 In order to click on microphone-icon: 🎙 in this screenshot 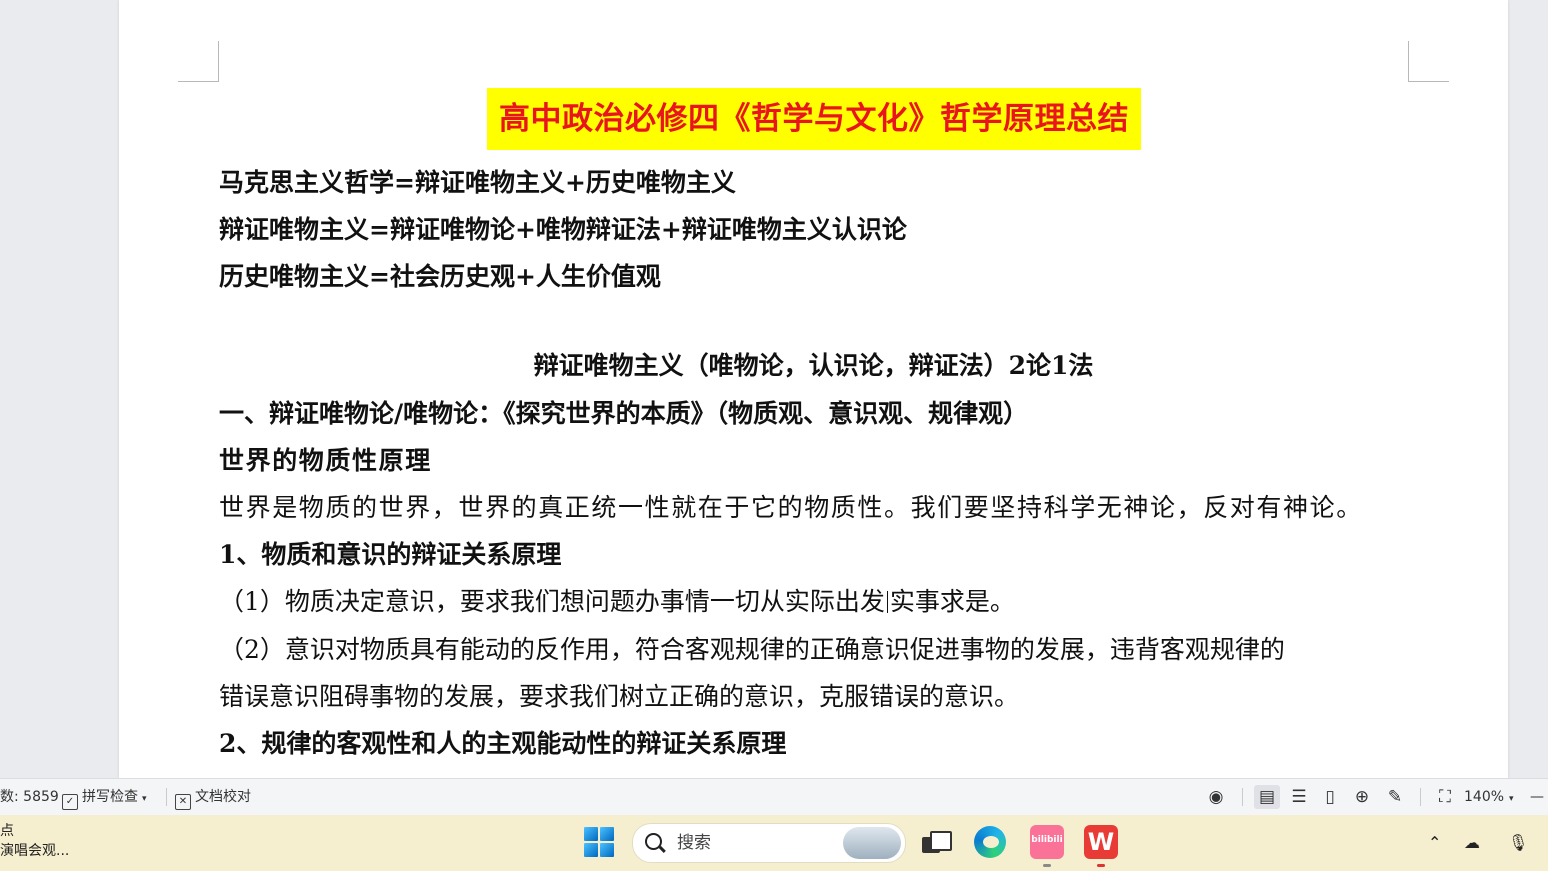, I will do `click(1518, 843)`.